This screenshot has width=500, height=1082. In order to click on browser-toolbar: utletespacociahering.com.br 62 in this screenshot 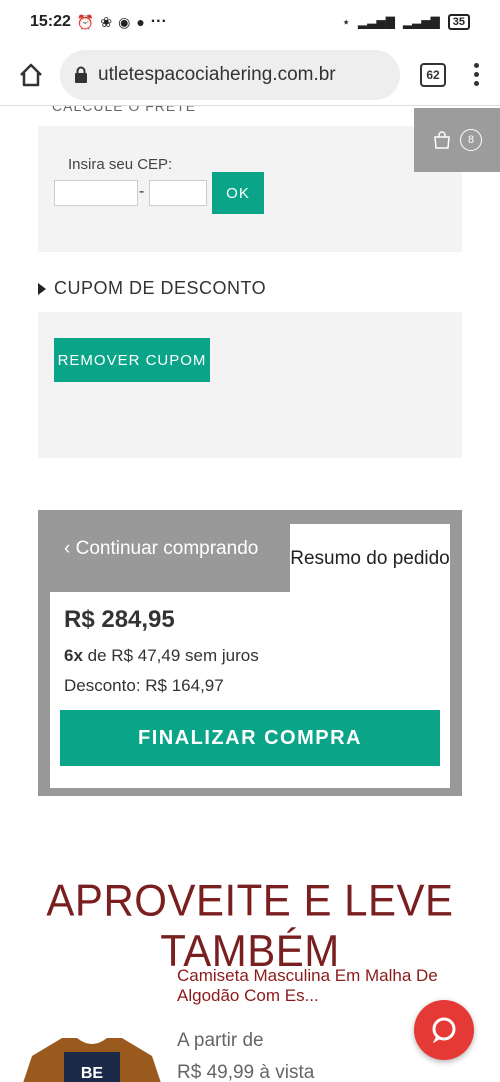, I will do `click(250, 75)`.